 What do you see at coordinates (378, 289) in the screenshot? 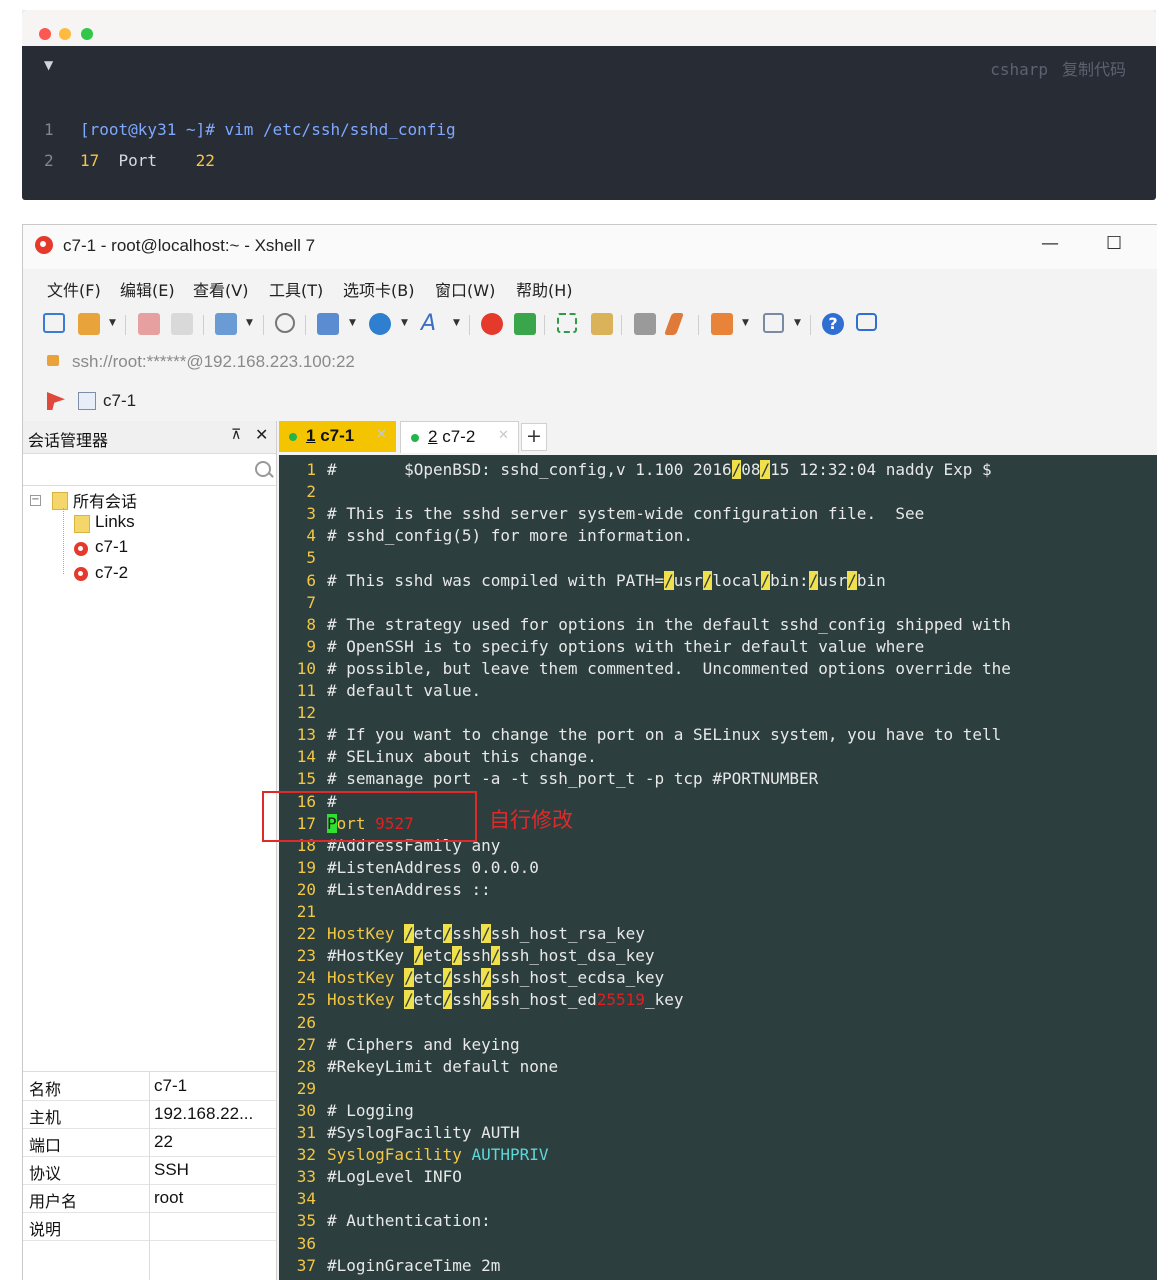
I see `menu-tabs: 选项卡(B)` at bounding box center [378, 289].